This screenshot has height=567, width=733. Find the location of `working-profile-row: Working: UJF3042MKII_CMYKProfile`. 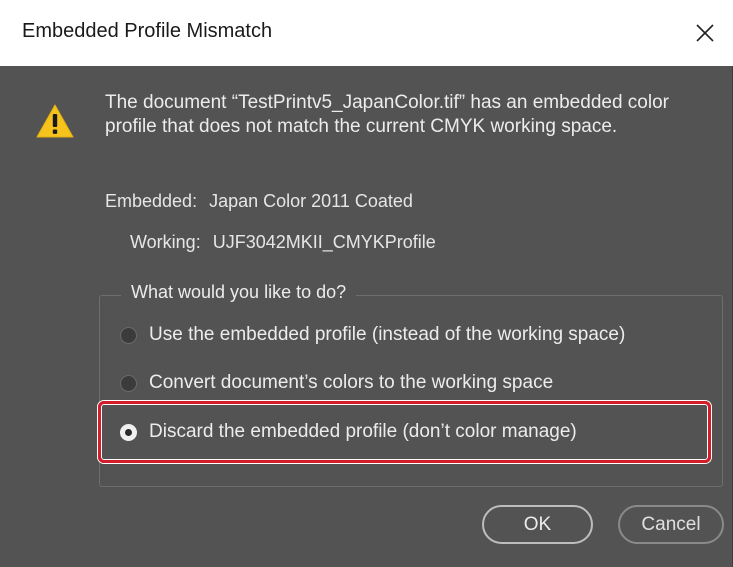

working-profile-row: Working: UJF3042MKII_CMYKProfile is located at coordinates (283, 242).